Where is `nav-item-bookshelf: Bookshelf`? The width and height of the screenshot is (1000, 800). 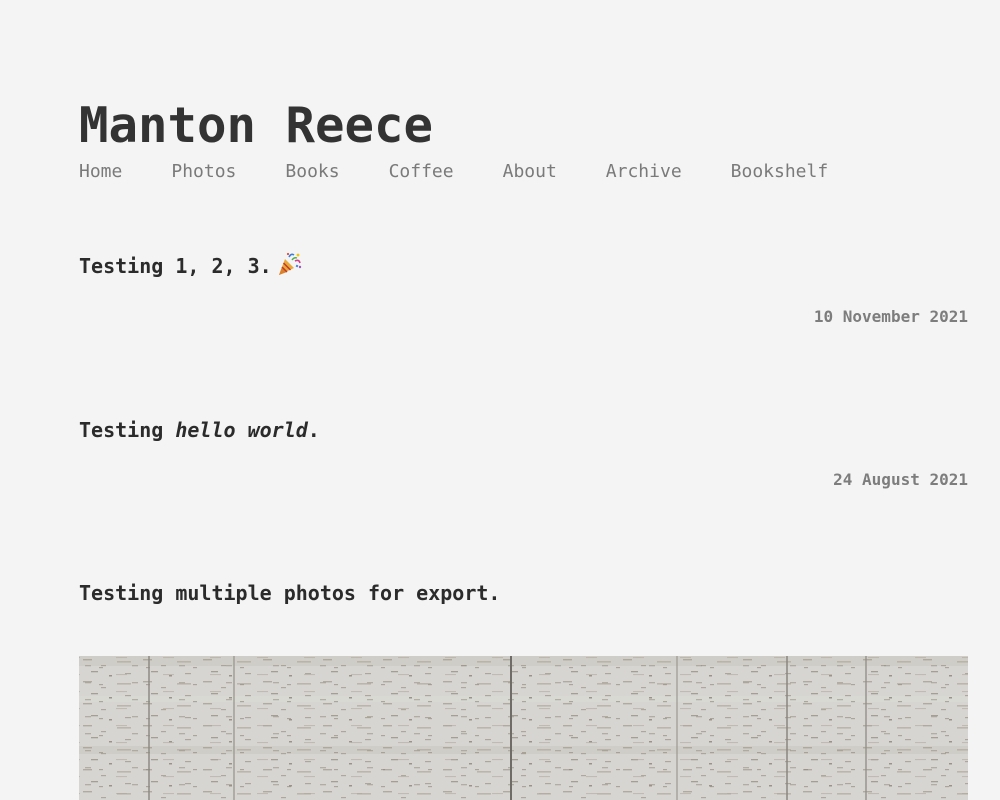 nav-item-bookshelf: Bookshelf is located at coordinates (780, 172).